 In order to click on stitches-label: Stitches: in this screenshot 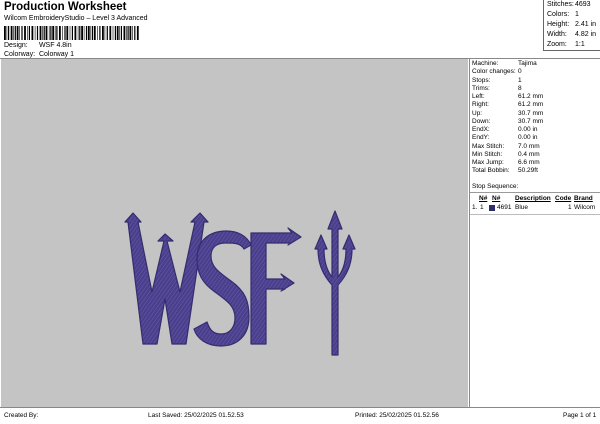, I will do `click(560, 4)`.